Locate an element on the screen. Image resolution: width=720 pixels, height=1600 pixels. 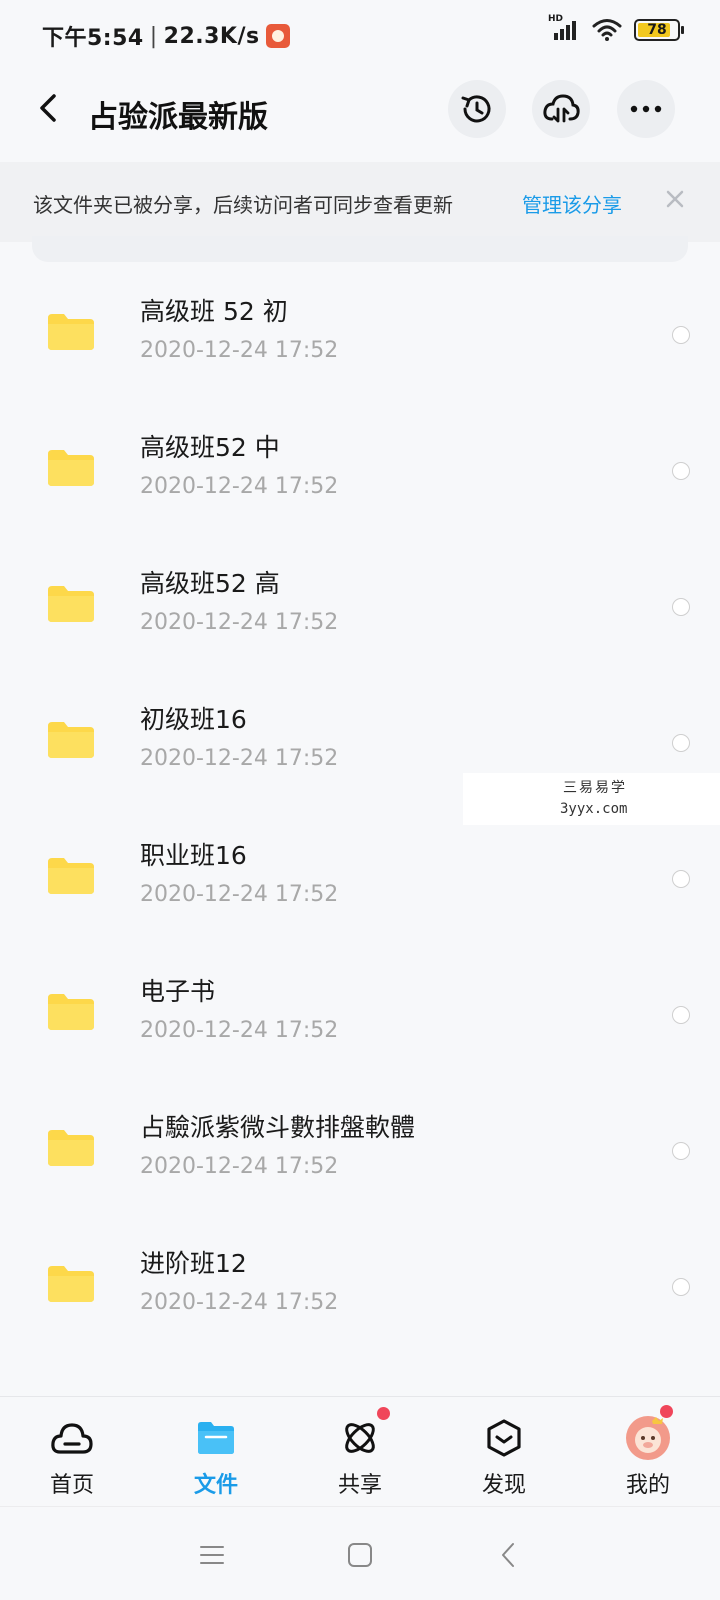
nav-profile: 我的 is located at coordinates (648, 1451).